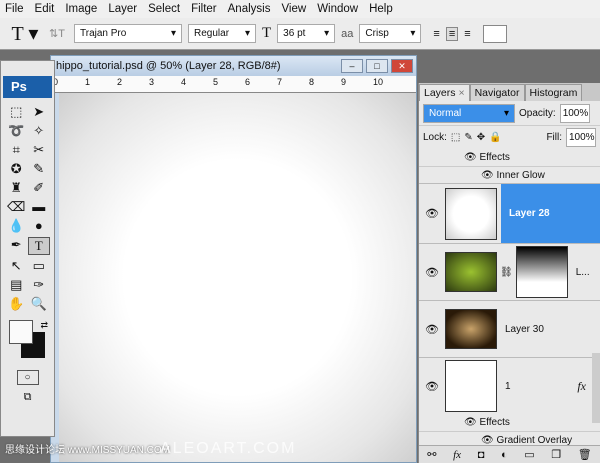 The width and height of the screenshot is (600, 463). Describe the element at coordinates (381, 9) in the screenshot. I see `menu-help: Help` at that location.